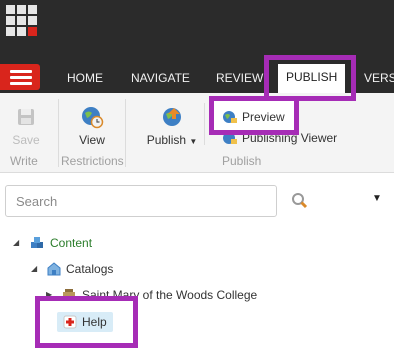  I want to click on tree-item-help-label: Help, so click(94, 322).